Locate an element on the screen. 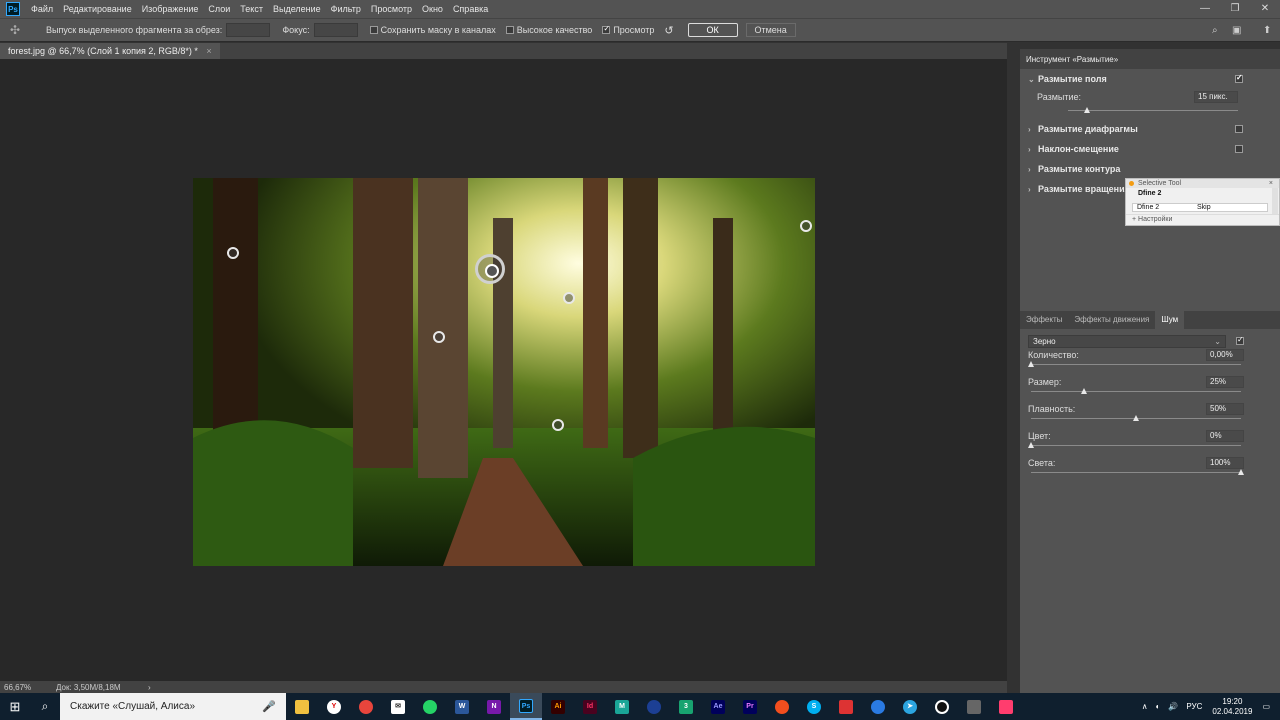  menu-edit: Редактирование is located at coordinates (97, 9).